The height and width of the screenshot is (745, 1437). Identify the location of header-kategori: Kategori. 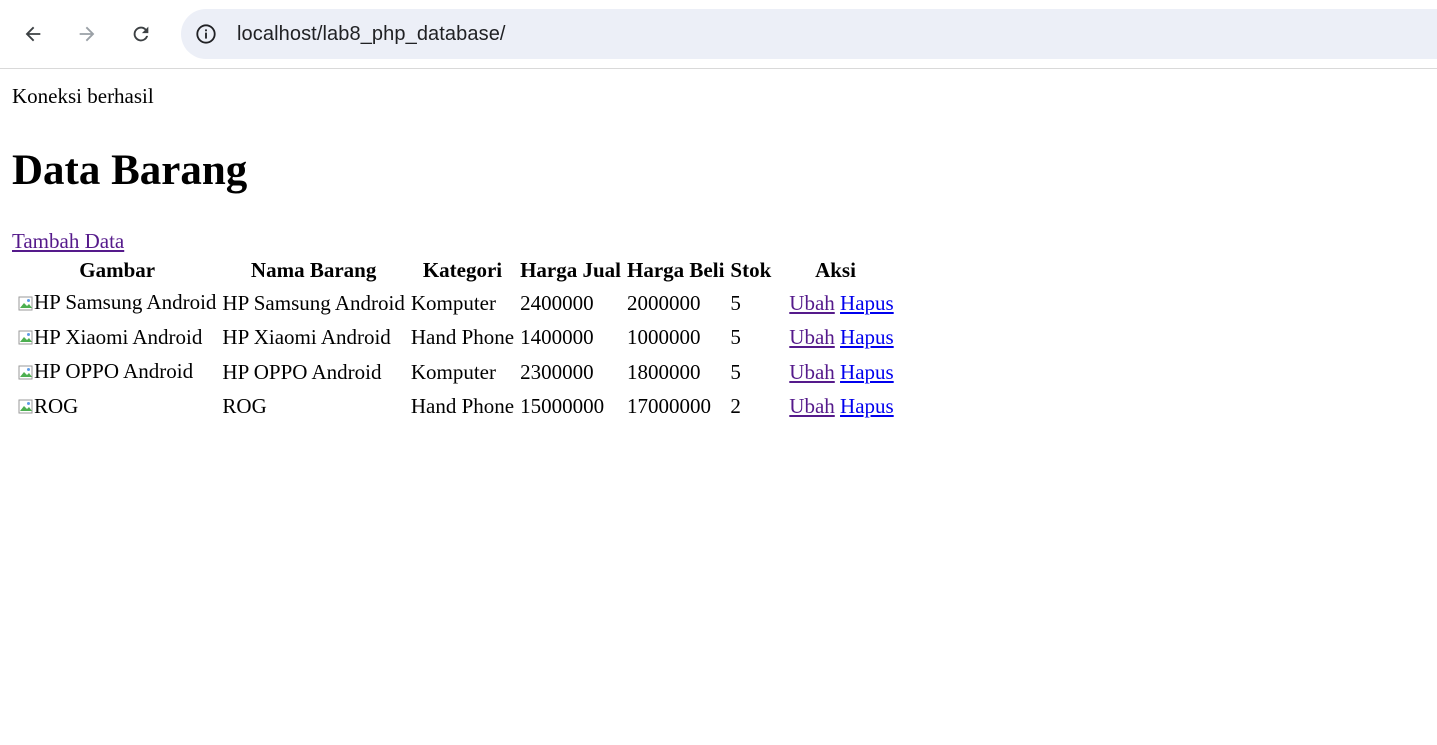
(462, 270).